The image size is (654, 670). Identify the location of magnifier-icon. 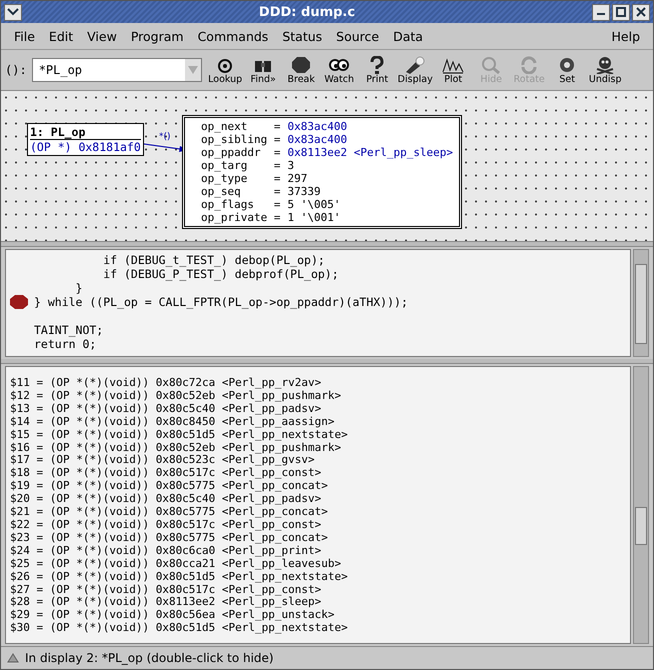
(491, 65).